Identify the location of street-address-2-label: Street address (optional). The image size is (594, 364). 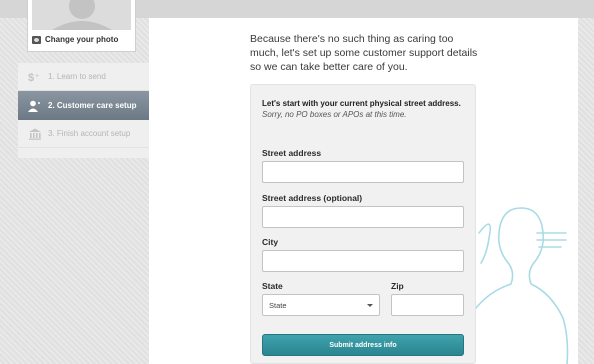
(312, 198).